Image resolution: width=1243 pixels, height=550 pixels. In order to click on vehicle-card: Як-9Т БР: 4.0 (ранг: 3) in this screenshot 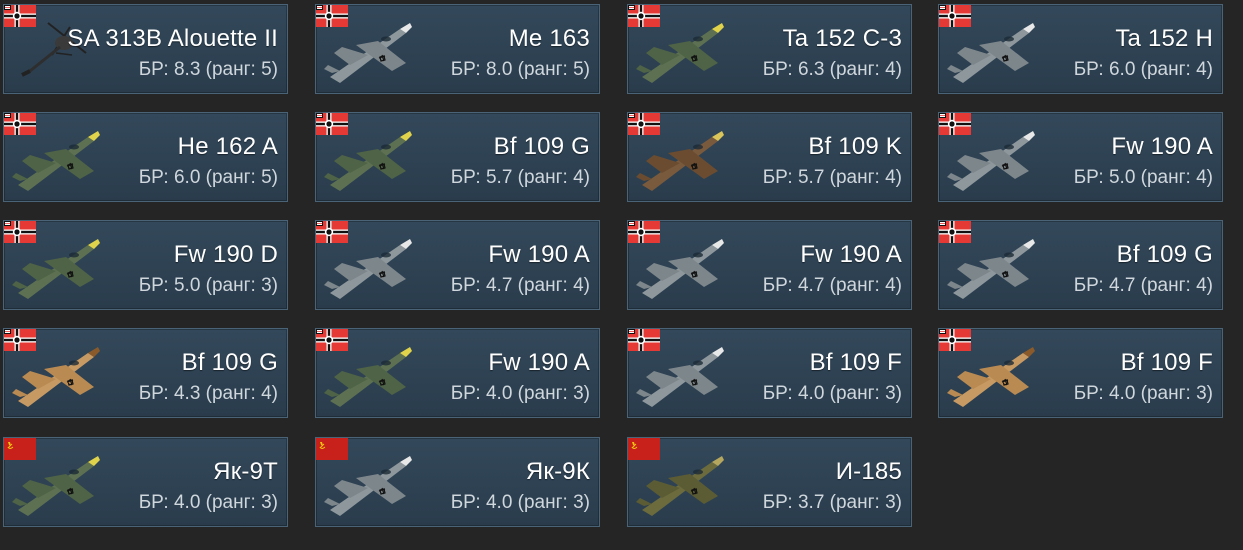, I will do `click(145, 482)`.